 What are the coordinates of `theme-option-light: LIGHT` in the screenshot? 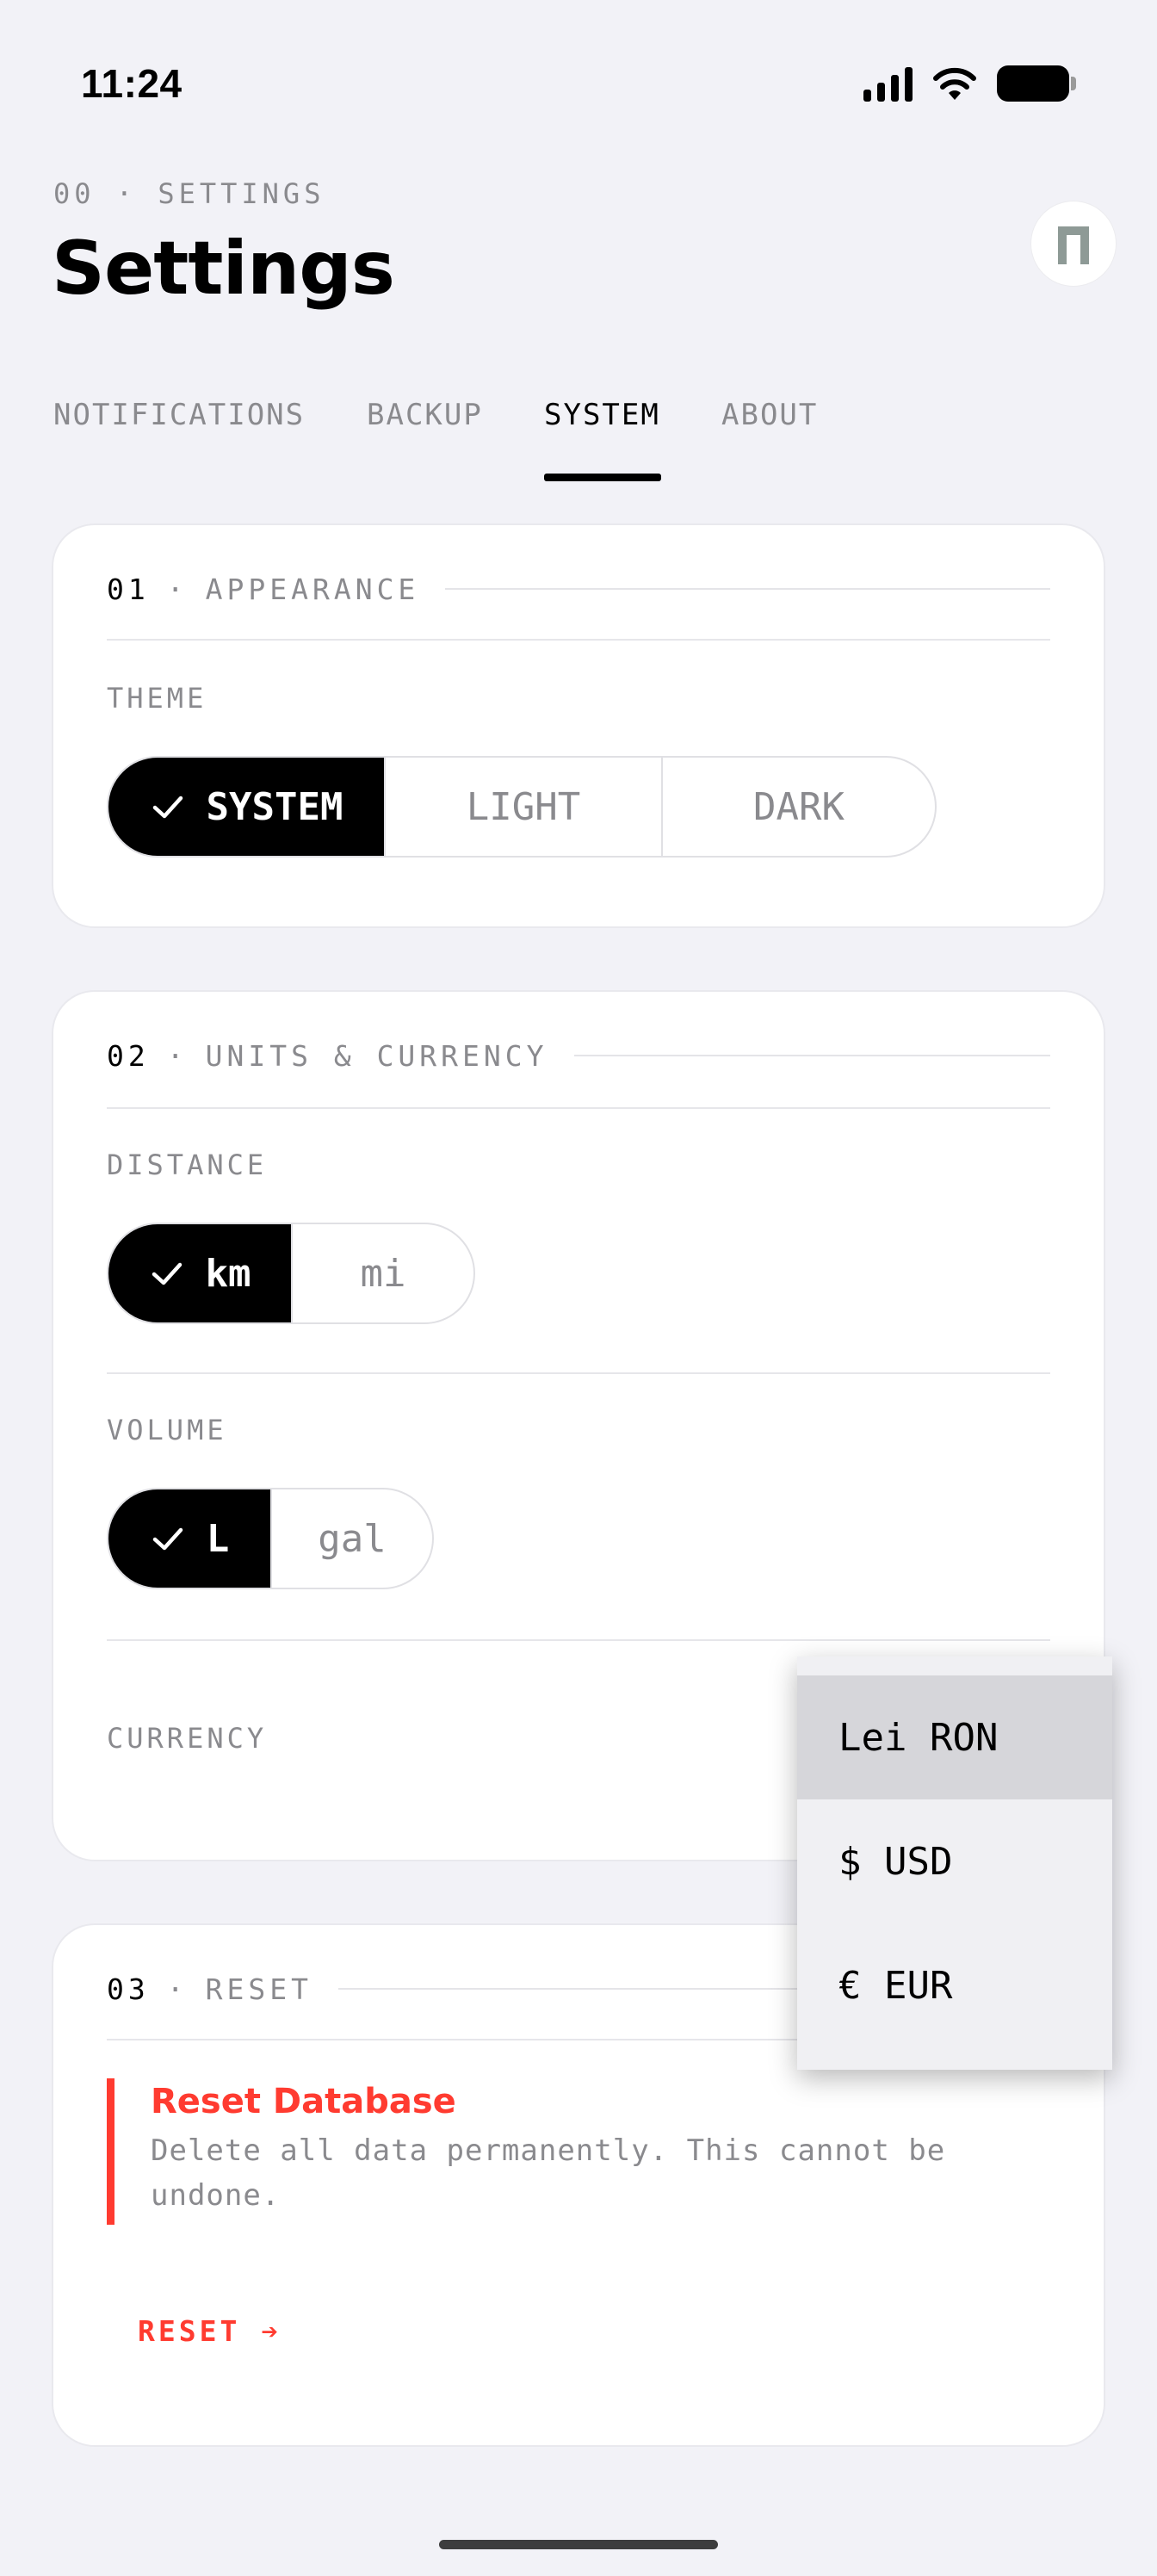 It's located at (522, 807).